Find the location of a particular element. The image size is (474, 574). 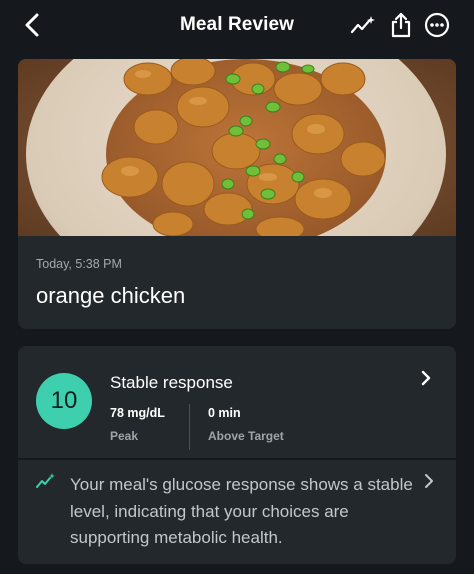

peak-value: 78 mg/dL is located at coordinates (137, 413).